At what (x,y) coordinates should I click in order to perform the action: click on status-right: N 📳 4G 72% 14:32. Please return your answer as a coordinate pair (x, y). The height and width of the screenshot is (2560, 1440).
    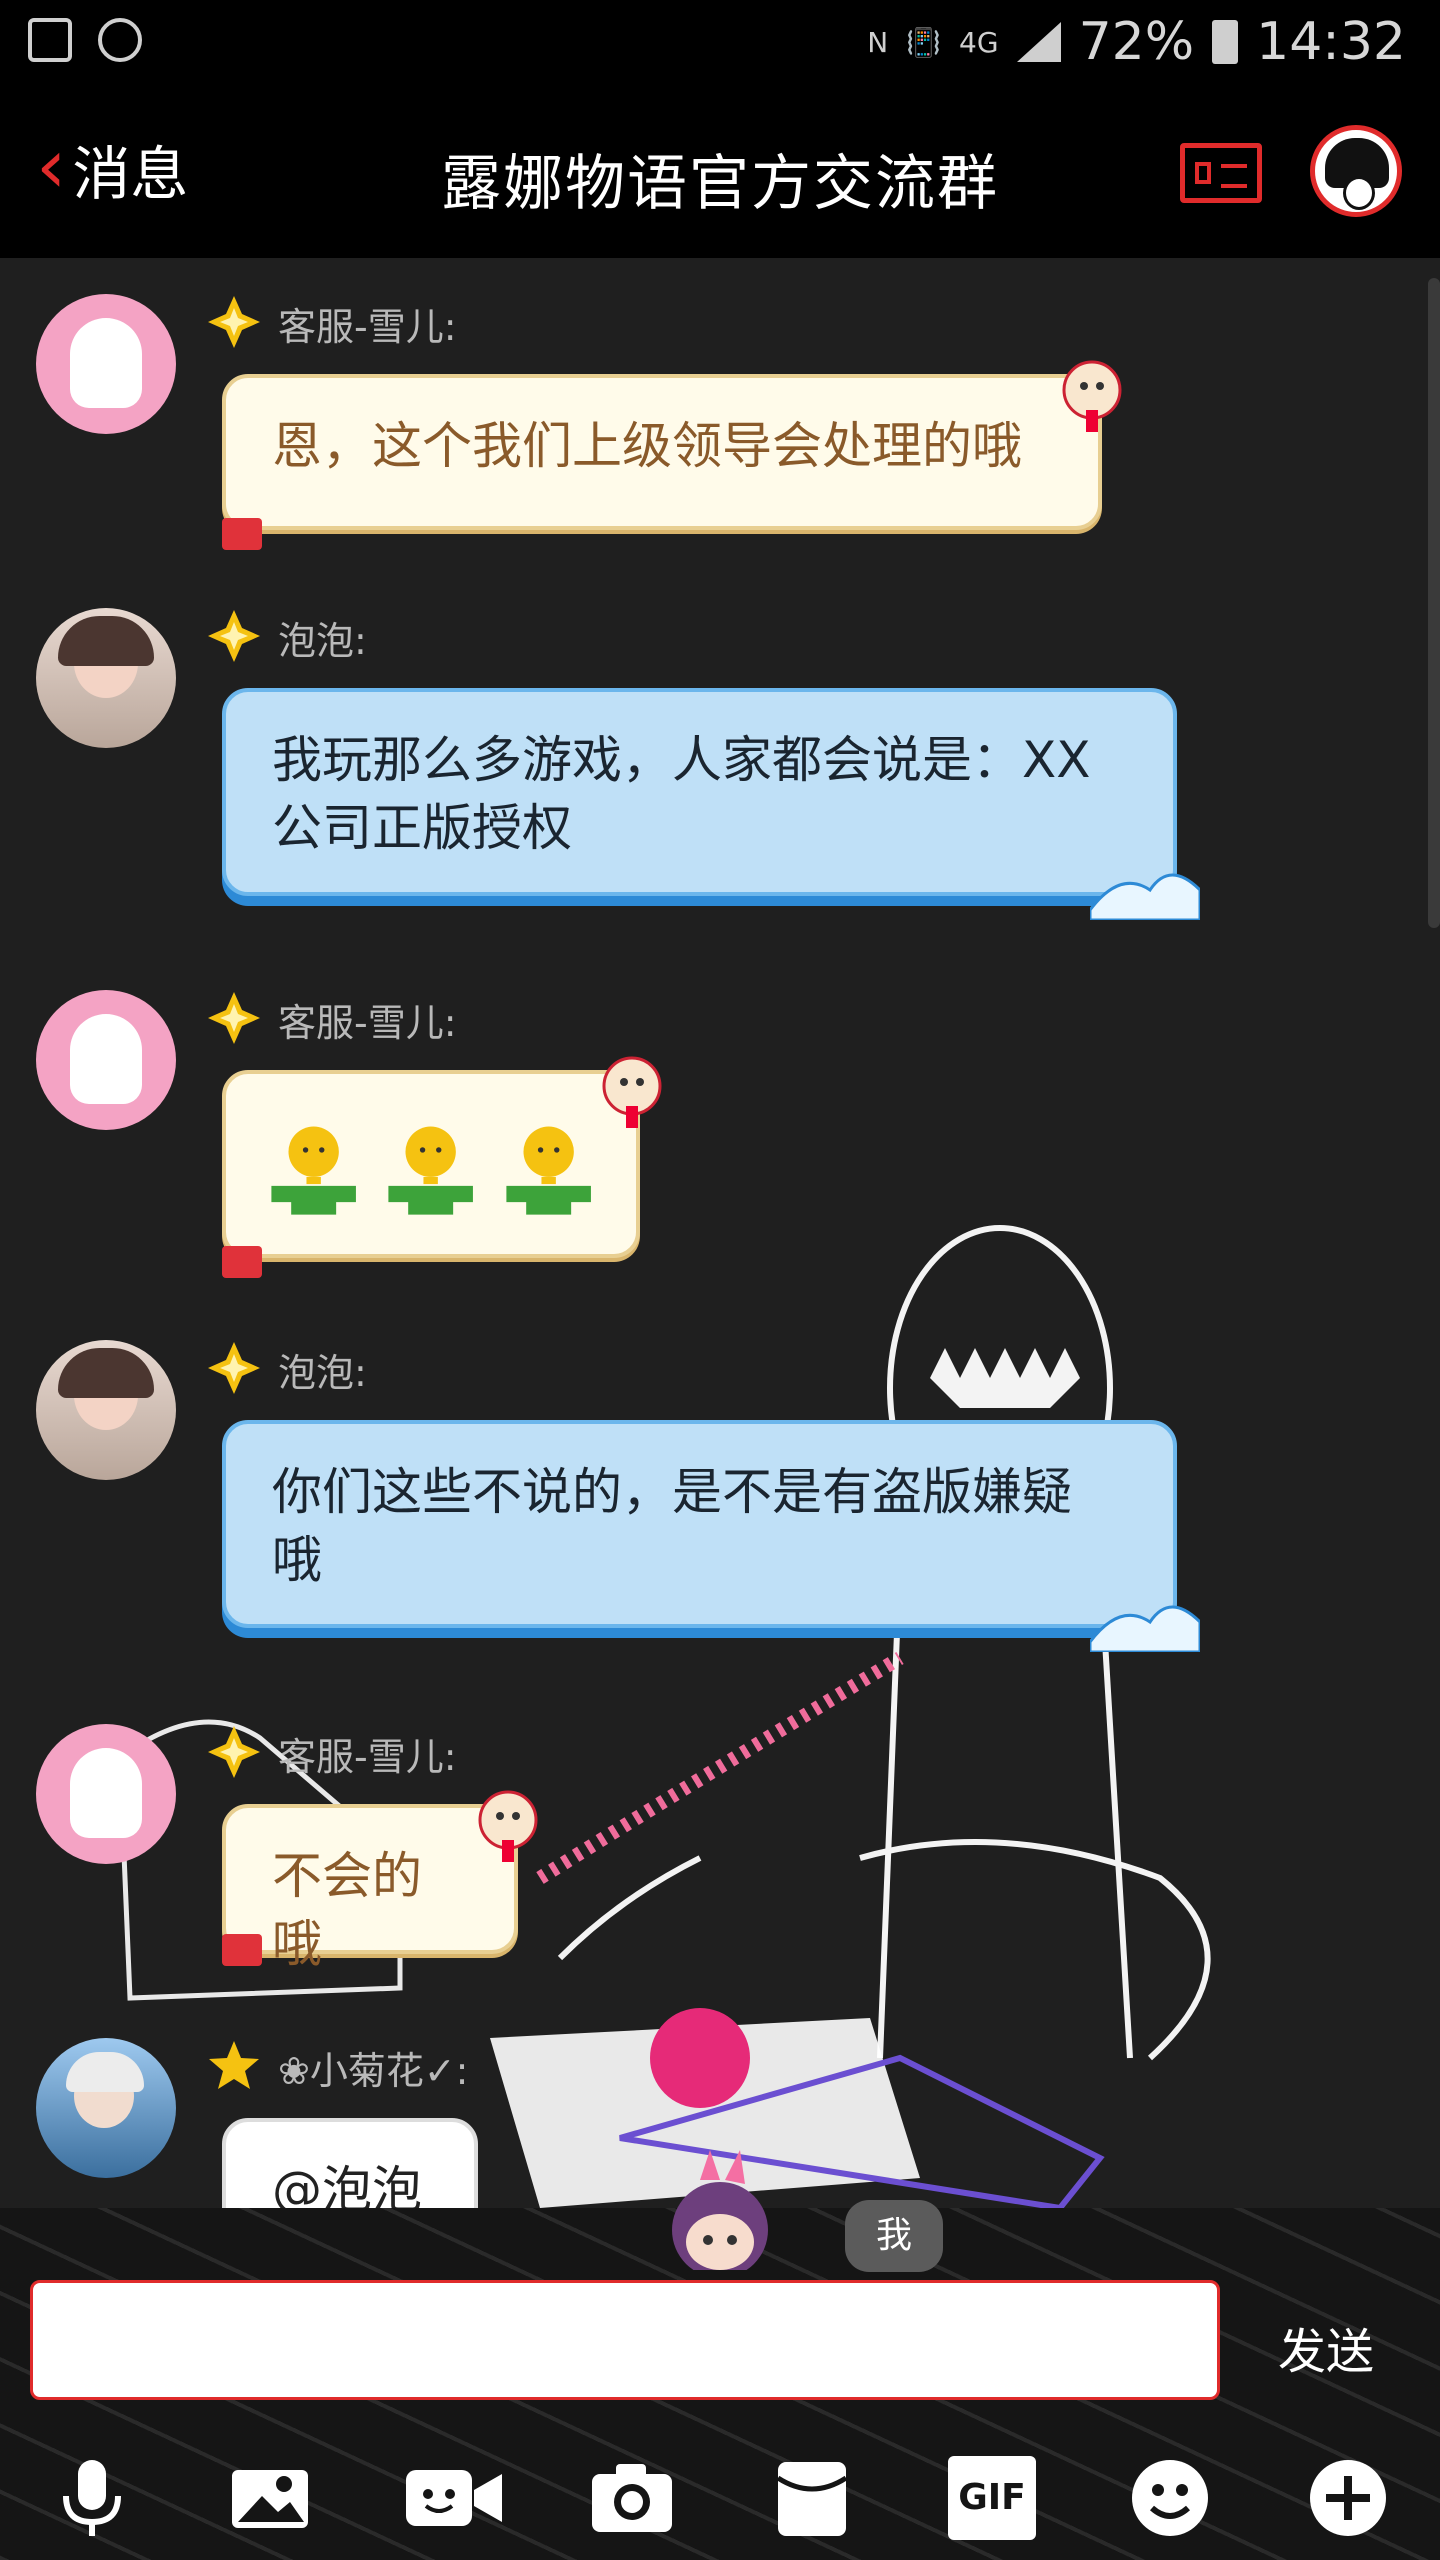
    Looking at the image, I should click on (1136, 42).